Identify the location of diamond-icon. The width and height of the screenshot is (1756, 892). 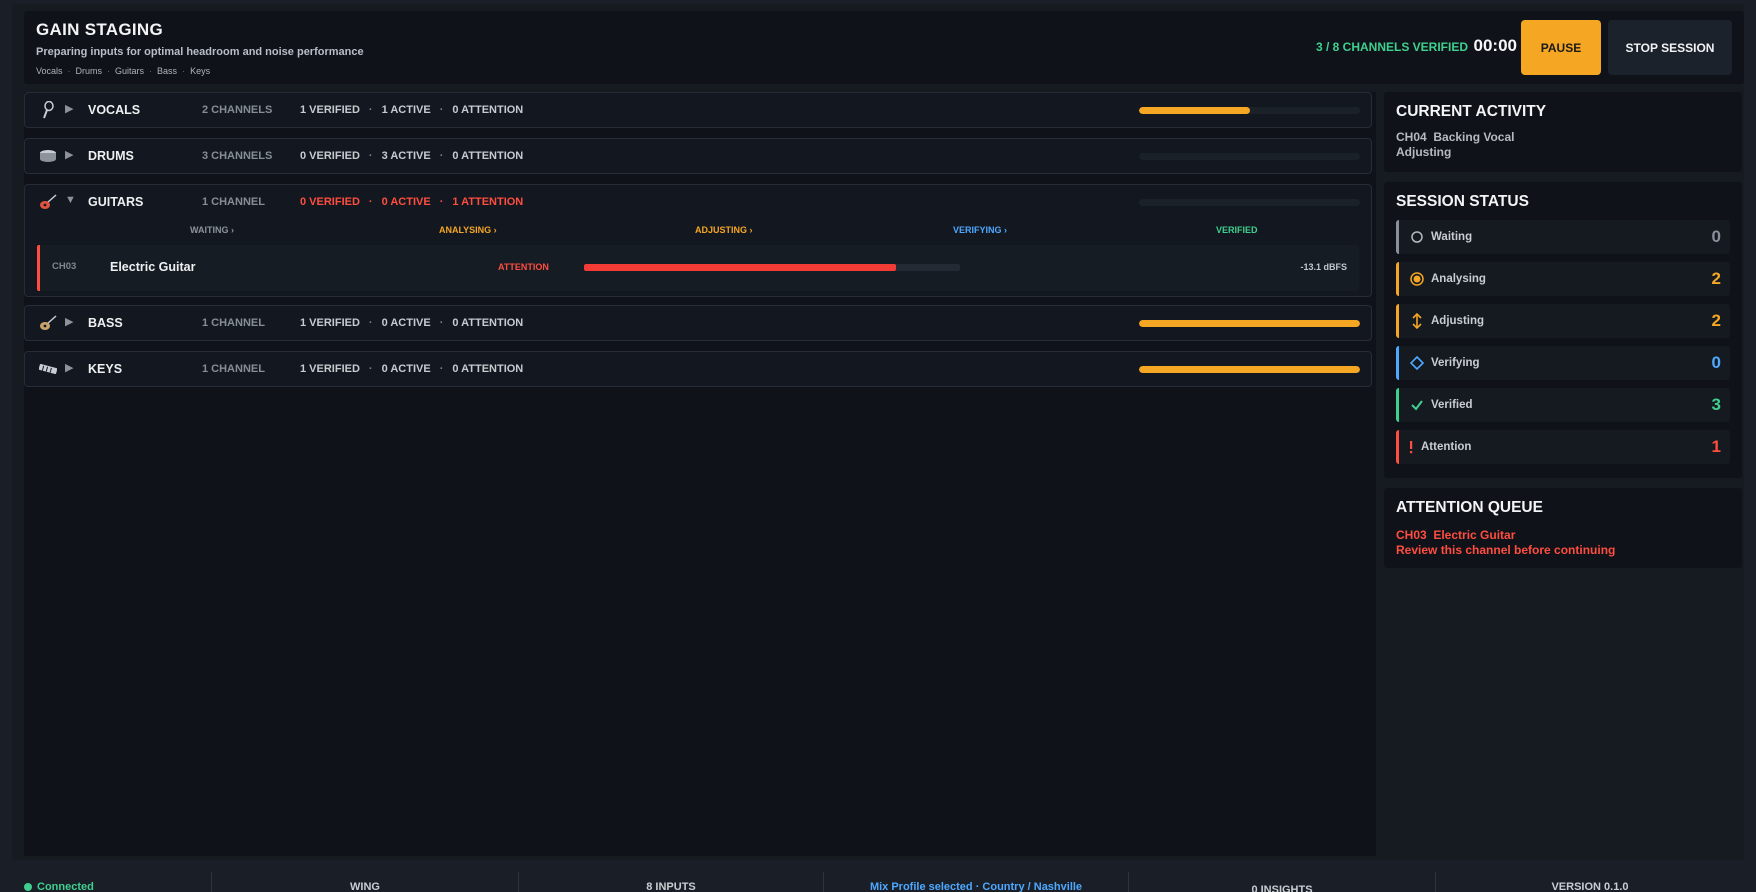
(1417, 363).